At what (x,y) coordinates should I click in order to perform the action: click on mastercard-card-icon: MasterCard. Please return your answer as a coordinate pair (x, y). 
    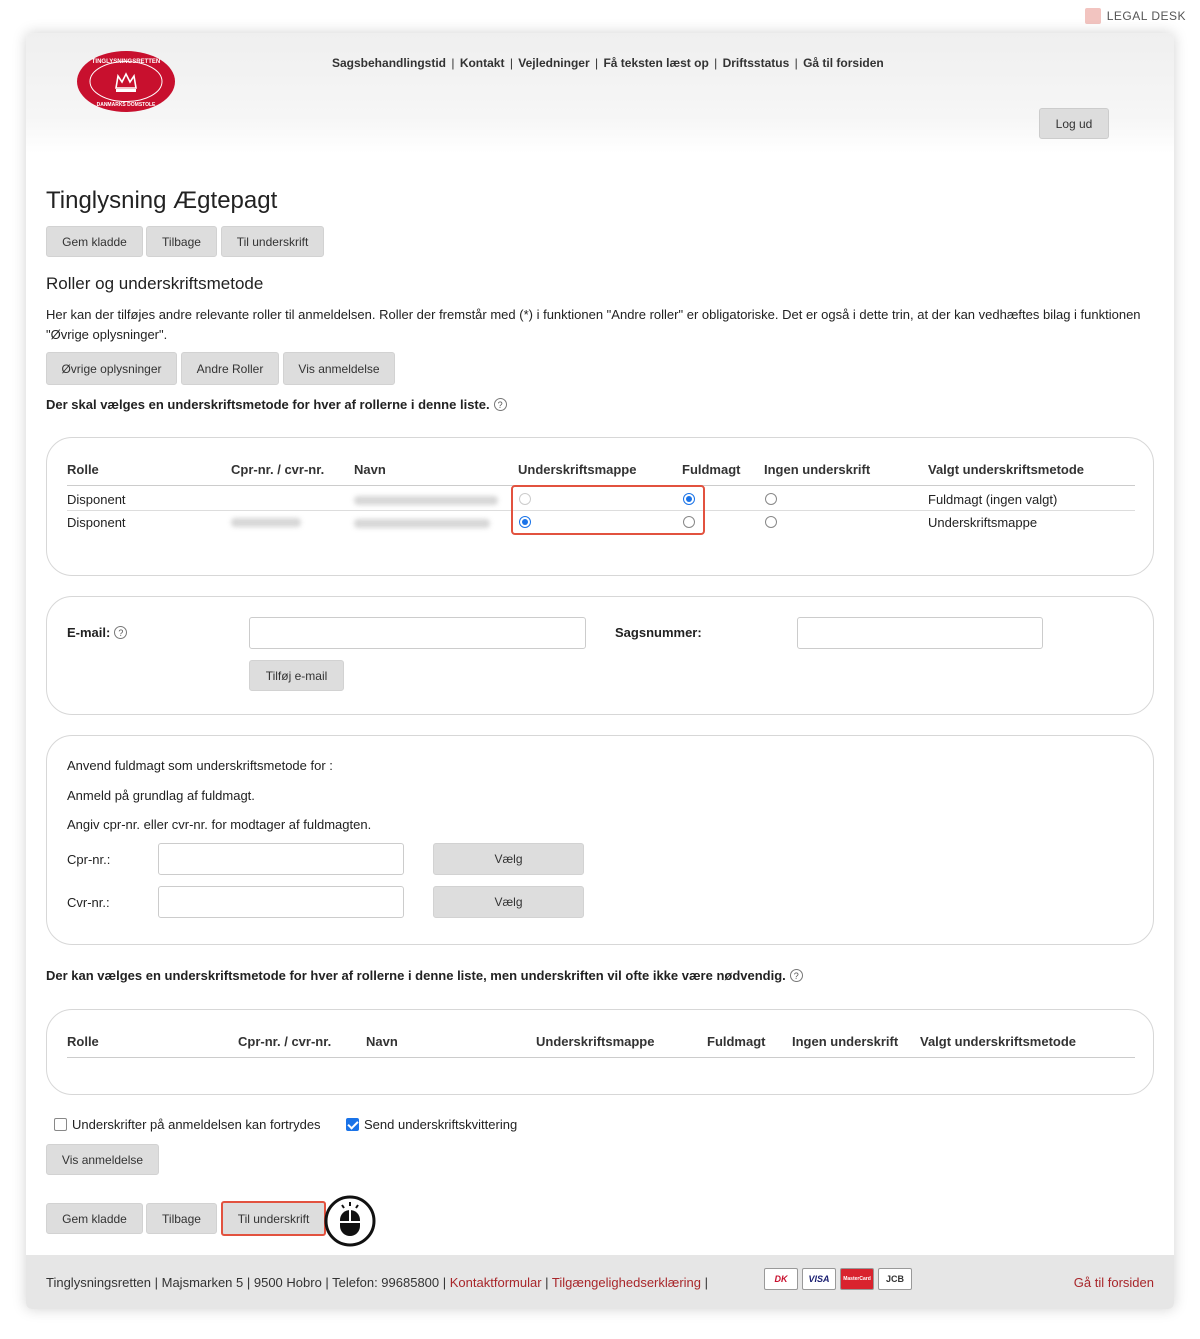
    Looking at the image, I should click on (857, 1279).